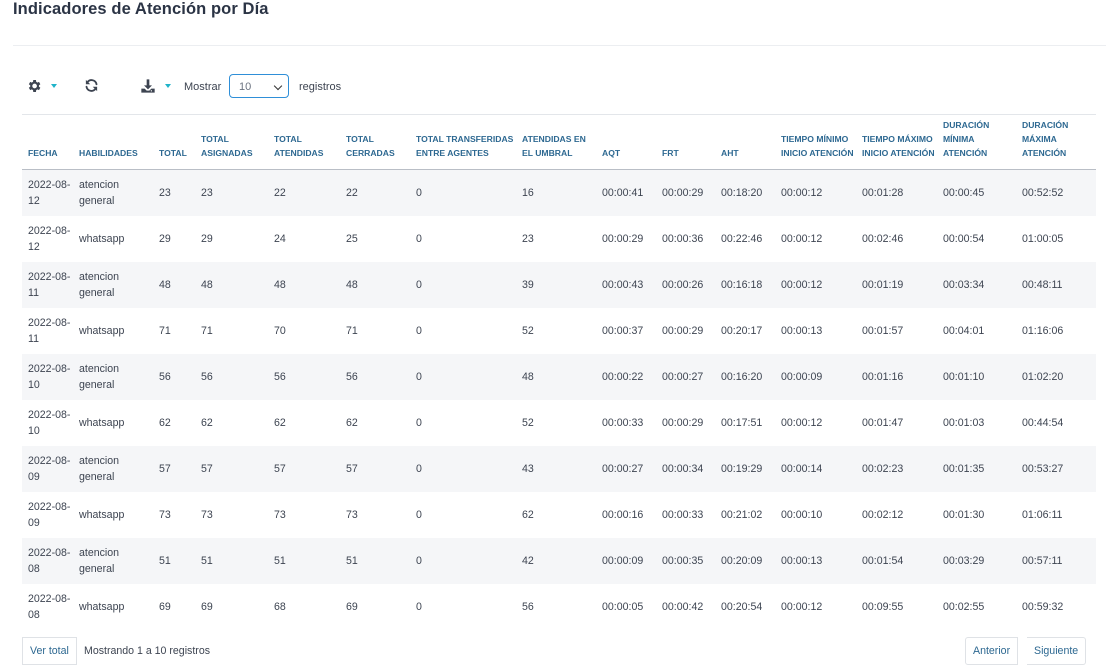  I want to click on table-cell: 00:00:10, so click(802, 514).